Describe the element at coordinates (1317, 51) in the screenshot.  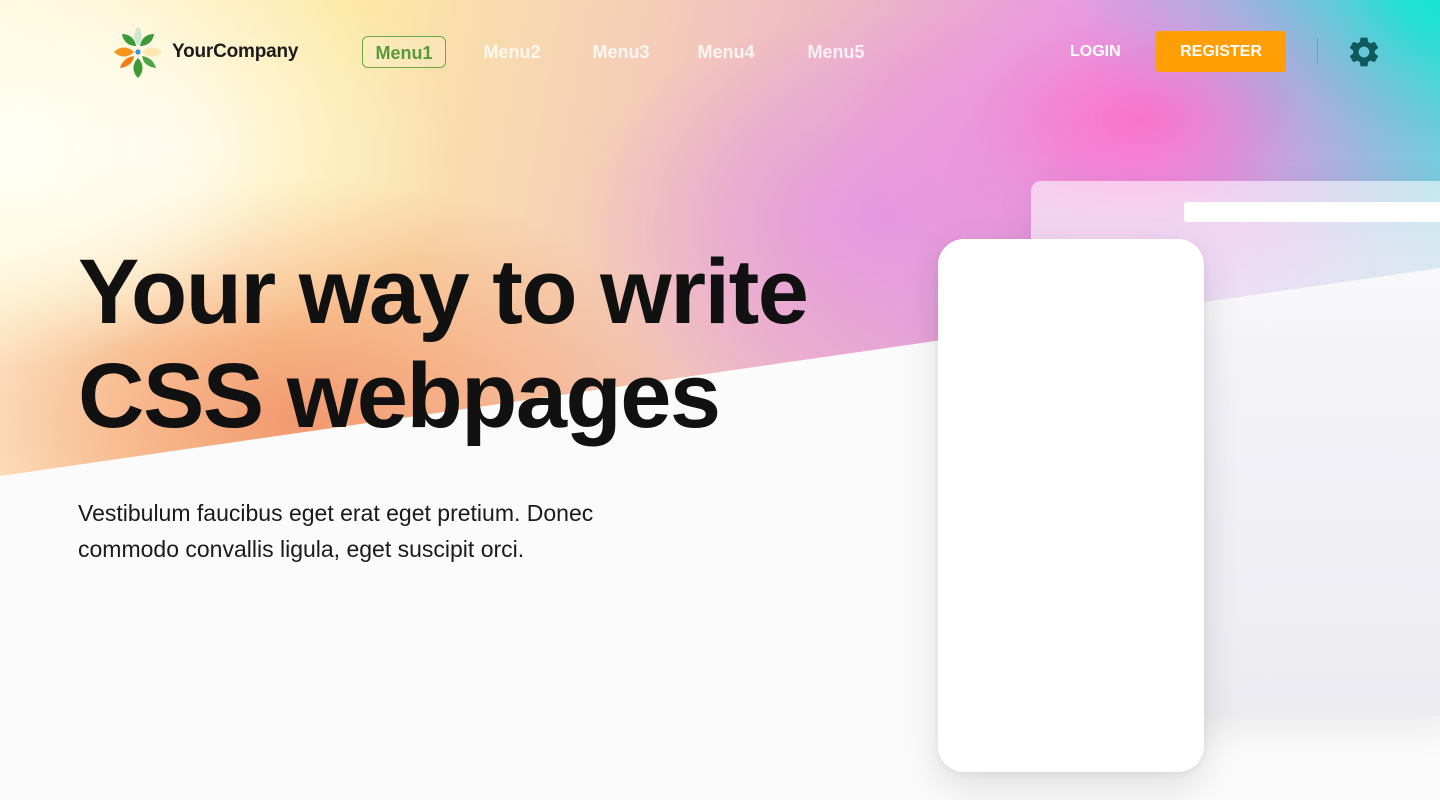
I see `header-divider` at that location.